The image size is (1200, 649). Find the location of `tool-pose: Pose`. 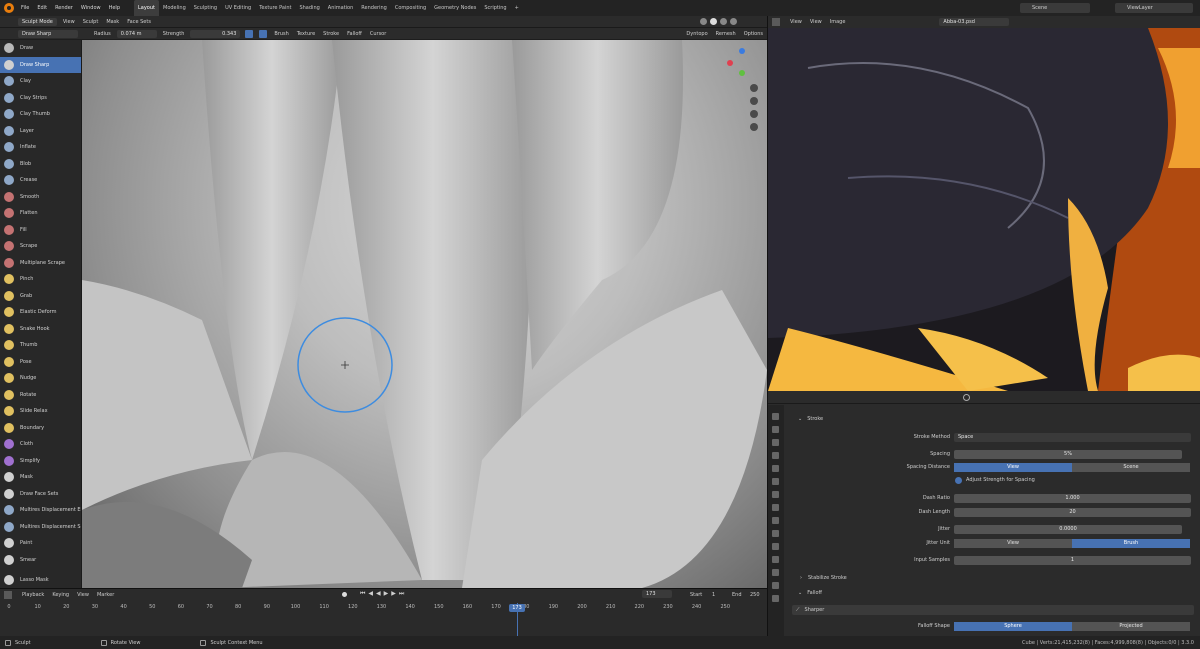

tool-pose: Pose is located at coordinates (40, 362).